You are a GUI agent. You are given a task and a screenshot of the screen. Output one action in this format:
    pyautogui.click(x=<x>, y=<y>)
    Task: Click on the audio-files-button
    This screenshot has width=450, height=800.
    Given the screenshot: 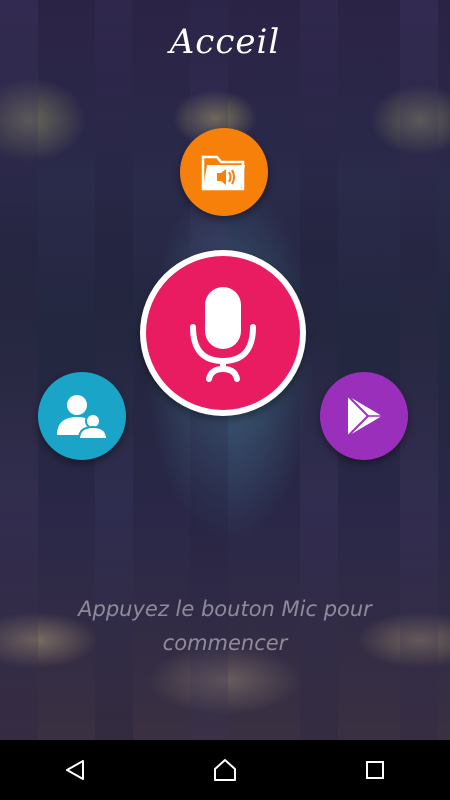 What is the action you would take?
    pyautogui.click(x=224, y=172)
    